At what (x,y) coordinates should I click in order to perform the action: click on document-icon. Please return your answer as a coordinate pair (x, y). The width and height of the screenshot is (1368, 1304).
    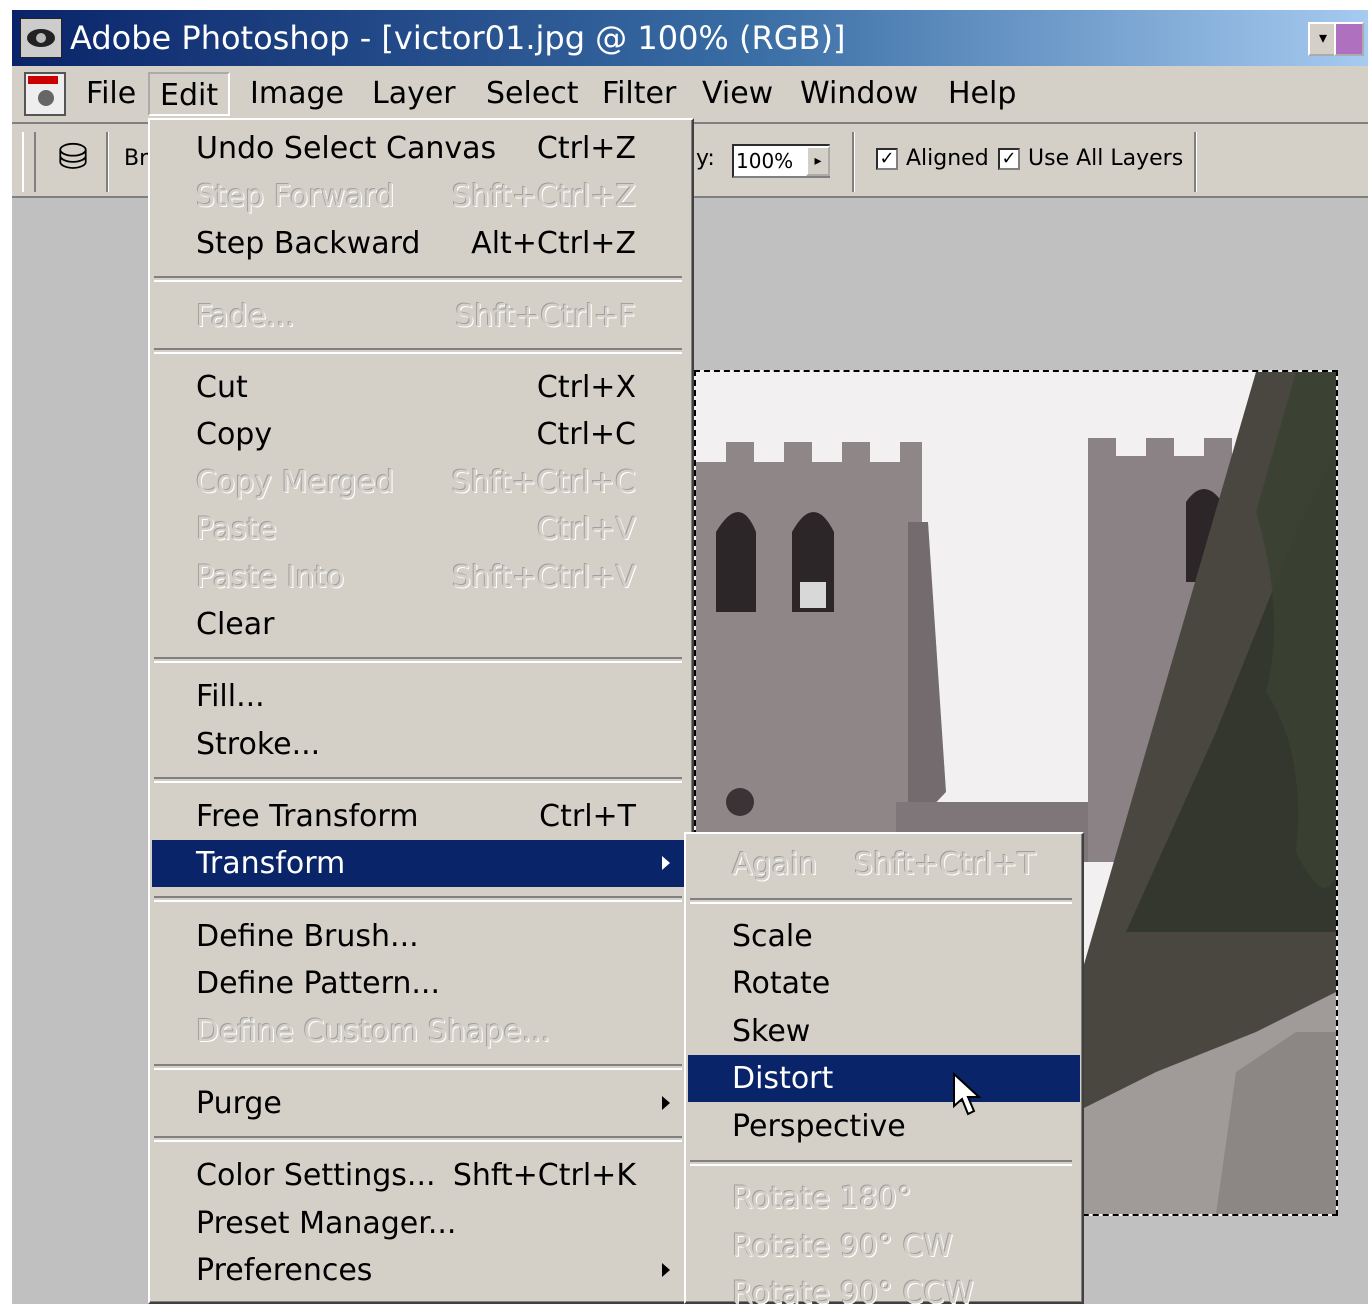
    Looking at the image, I should click on (45, 94).